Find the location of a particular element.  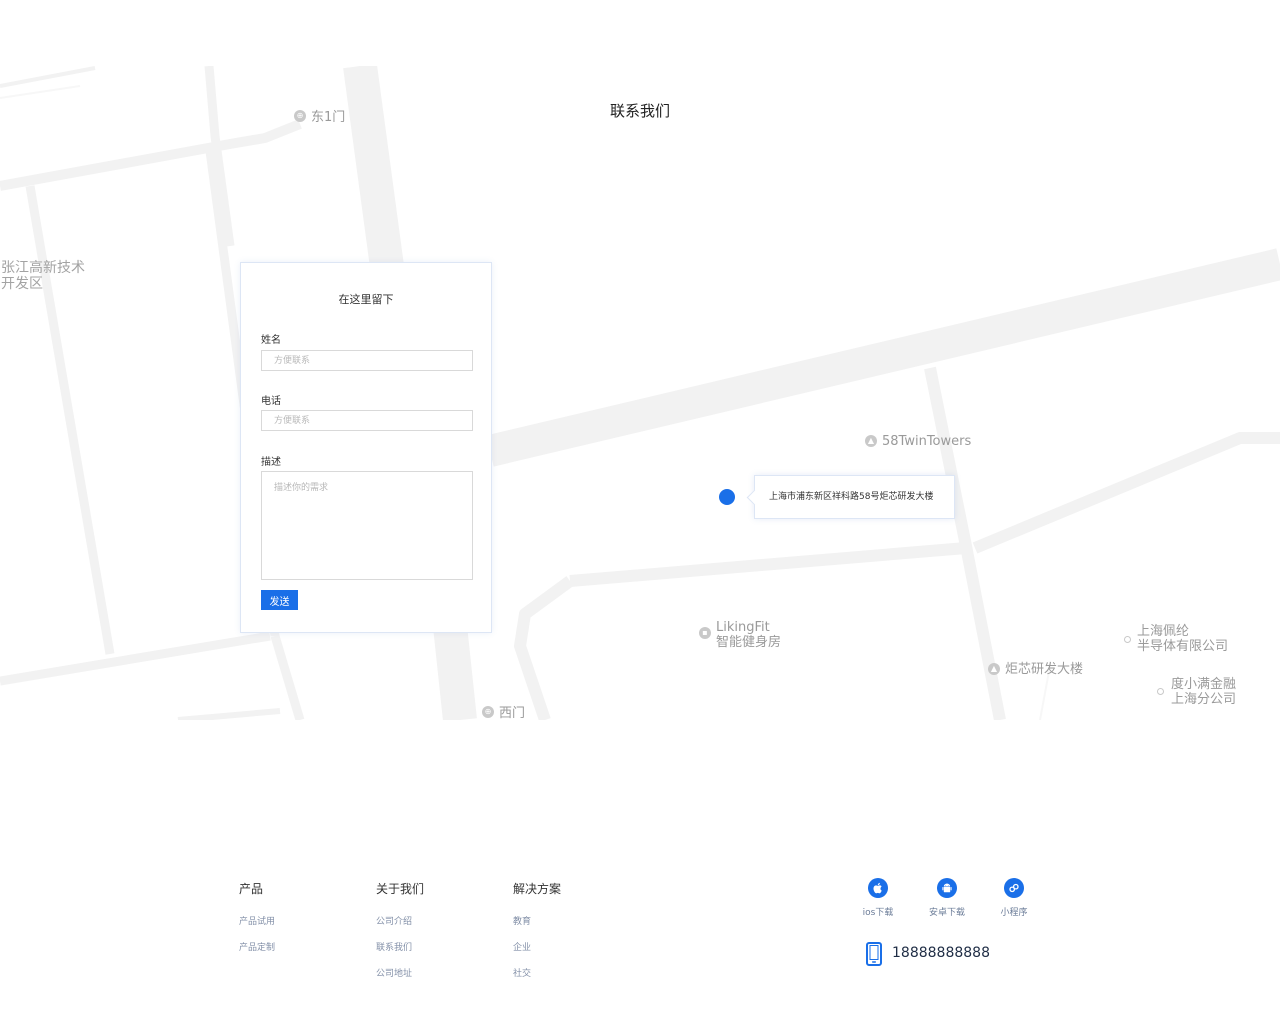

gate-icon: ⊕ is located at coordinates (488, 712).